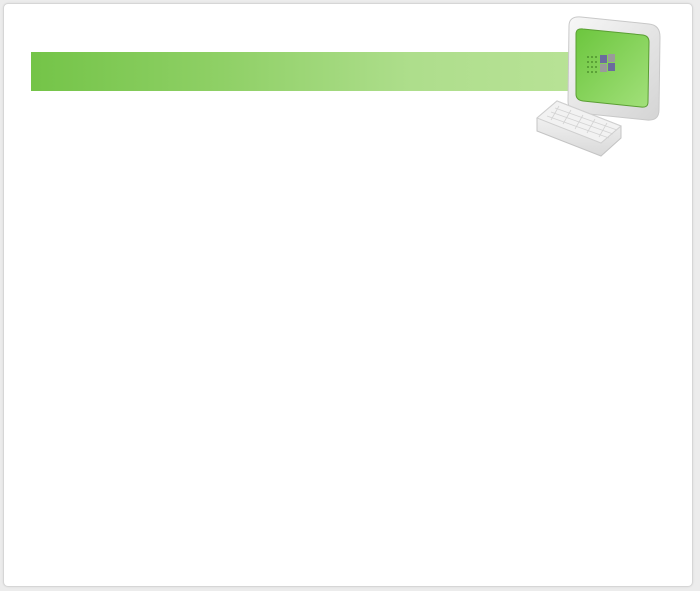 This screenshot has width=700, height=591. I want to click on computer-monitor-keyboard-icon, so click(598, 86).